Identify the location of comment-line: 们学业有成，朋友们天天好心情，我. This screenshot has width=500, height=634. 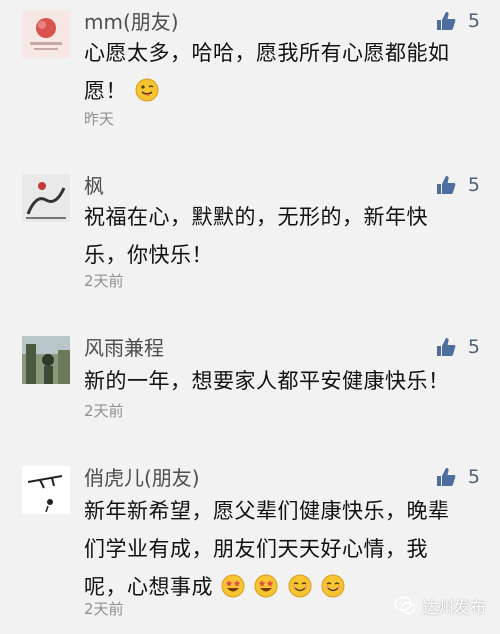
(256, 549).